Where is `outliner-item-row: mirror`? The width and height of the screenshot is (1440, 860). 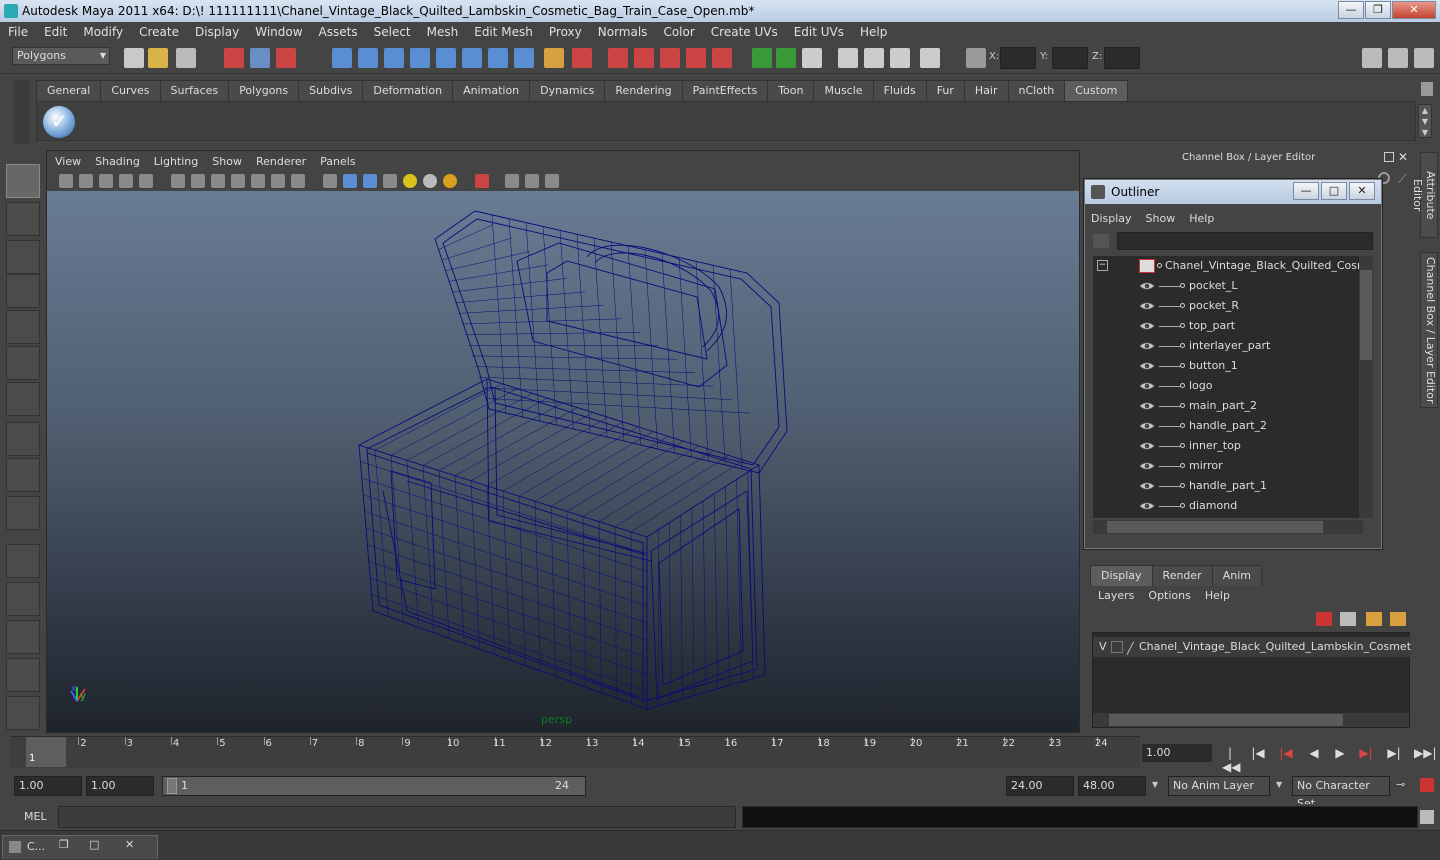
outliner-item-row: mirror is located at coordinates (1228, 466).